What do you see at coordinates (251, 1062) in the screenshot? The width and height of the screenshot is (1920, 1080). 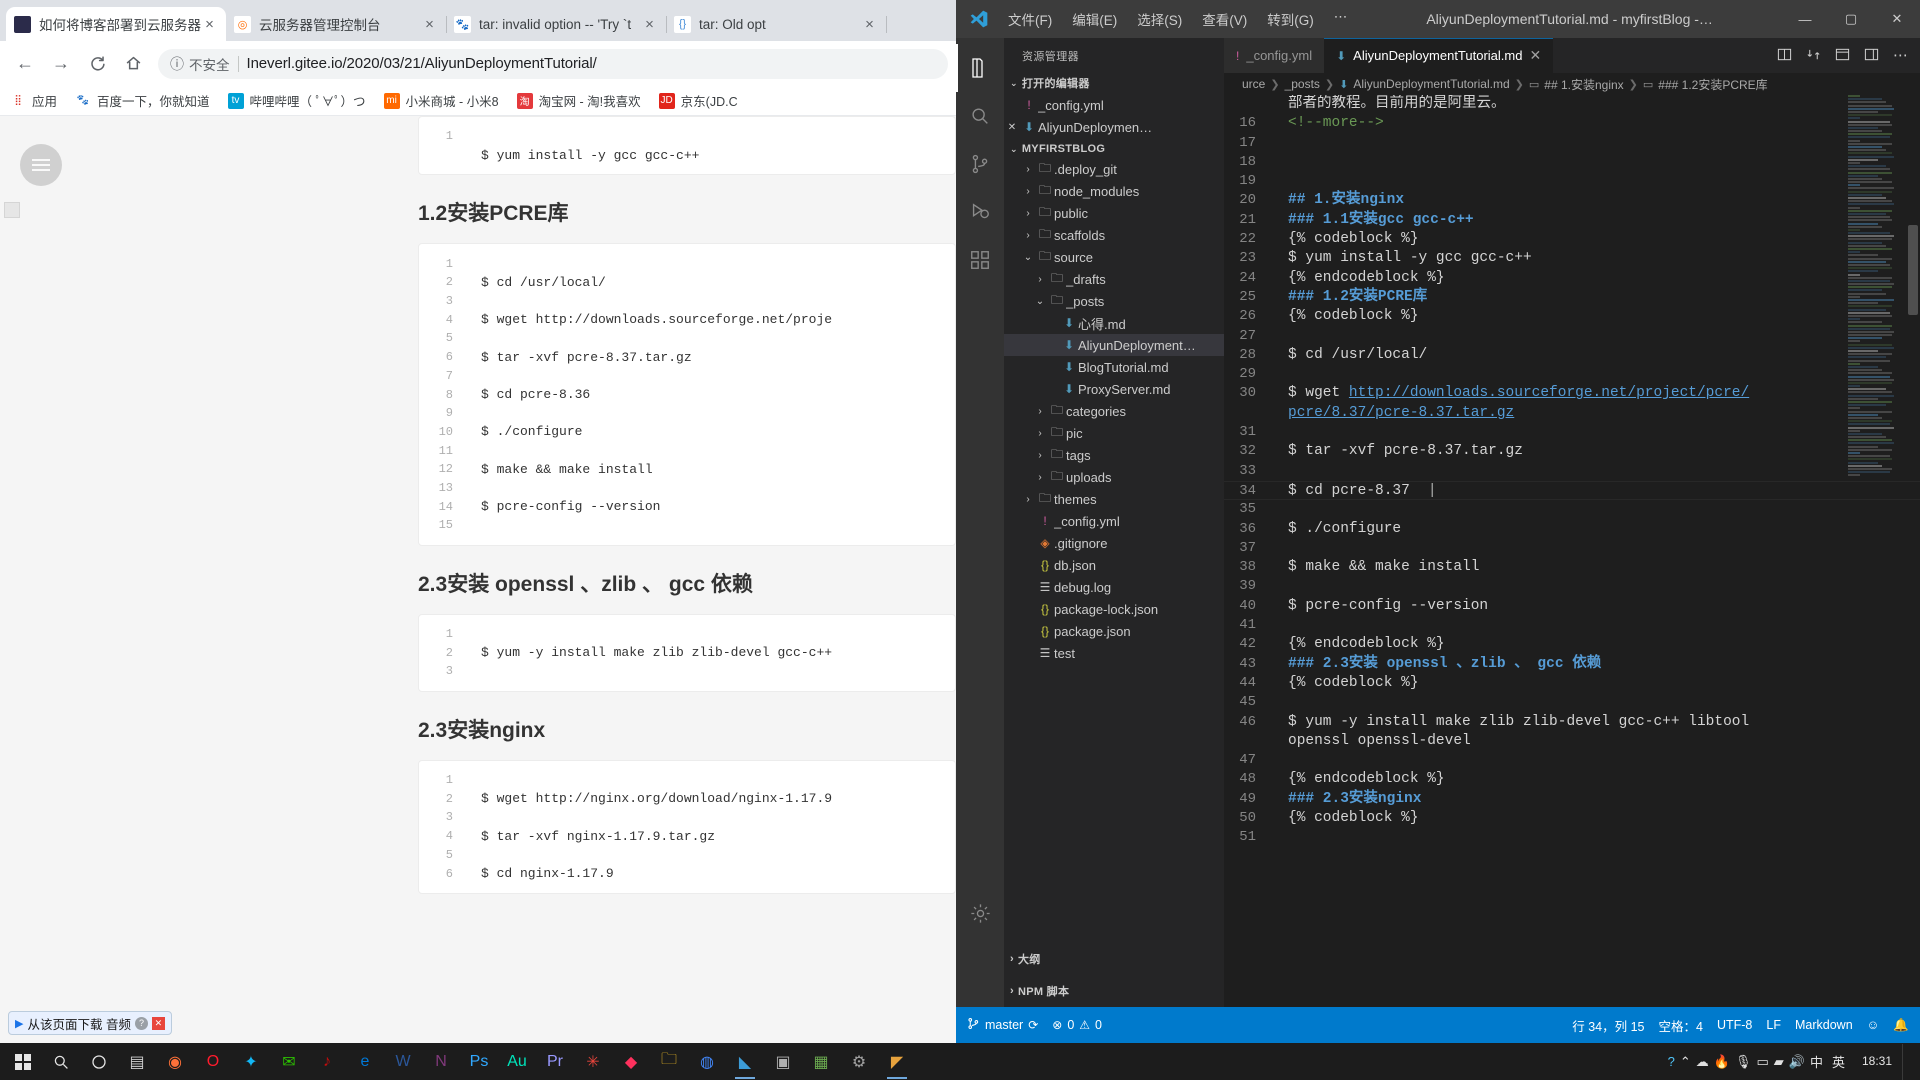 I see `qq-icon: ✦` at bounding box center [251, 1062].